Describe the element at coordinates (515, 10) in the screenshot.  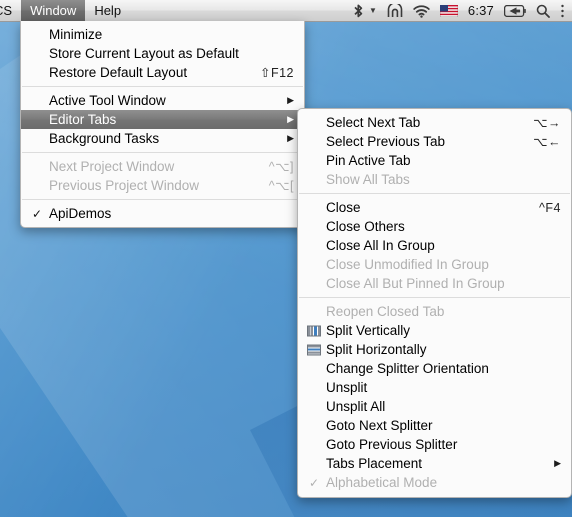
I see `battery-icon` at that location.